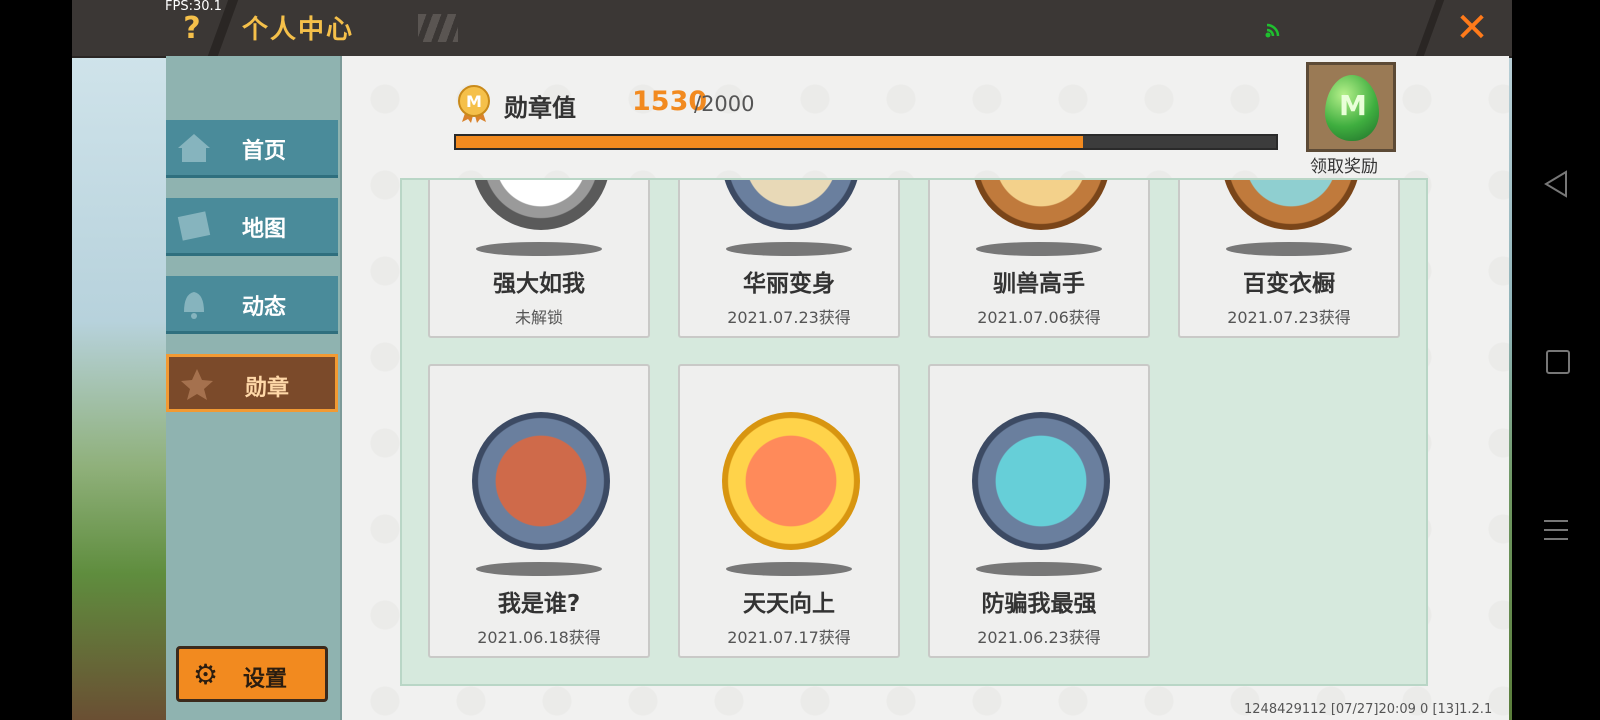 This screenshot has width=1600, height=720. Describe the element at coordinates (789, 637) in the screenshot. I see `medal-date: 2021.07.17获得` at that location.